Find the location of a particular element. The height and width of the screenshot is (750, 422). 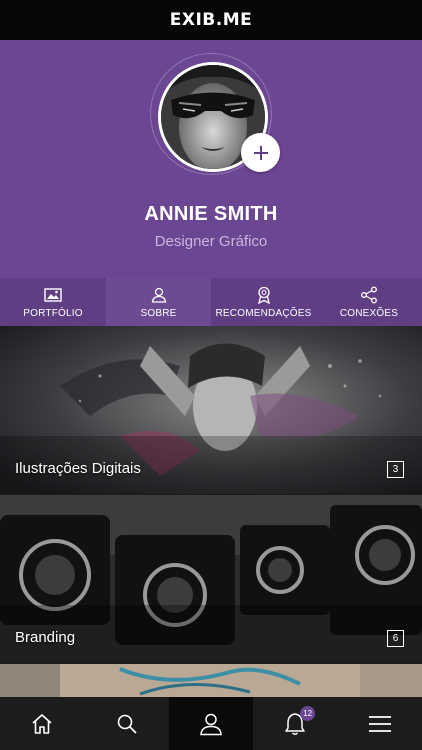

app-header: EXIB.ME is located at coordinates (211, 20).